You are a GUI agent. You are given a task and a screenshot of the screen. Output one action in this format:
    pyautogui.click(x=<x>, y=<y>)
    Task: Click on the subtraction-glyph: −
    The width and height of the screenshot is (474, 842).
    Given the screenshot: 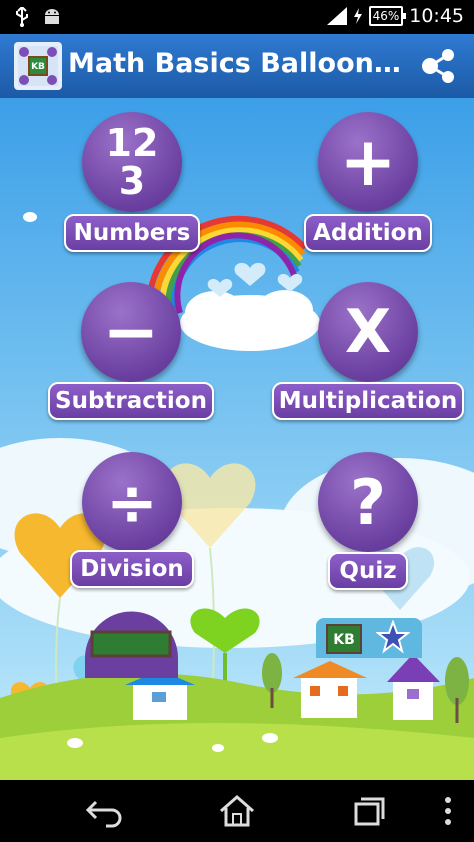 What is the action you would take?
    pyautogui.click(x=131, y=332)
    